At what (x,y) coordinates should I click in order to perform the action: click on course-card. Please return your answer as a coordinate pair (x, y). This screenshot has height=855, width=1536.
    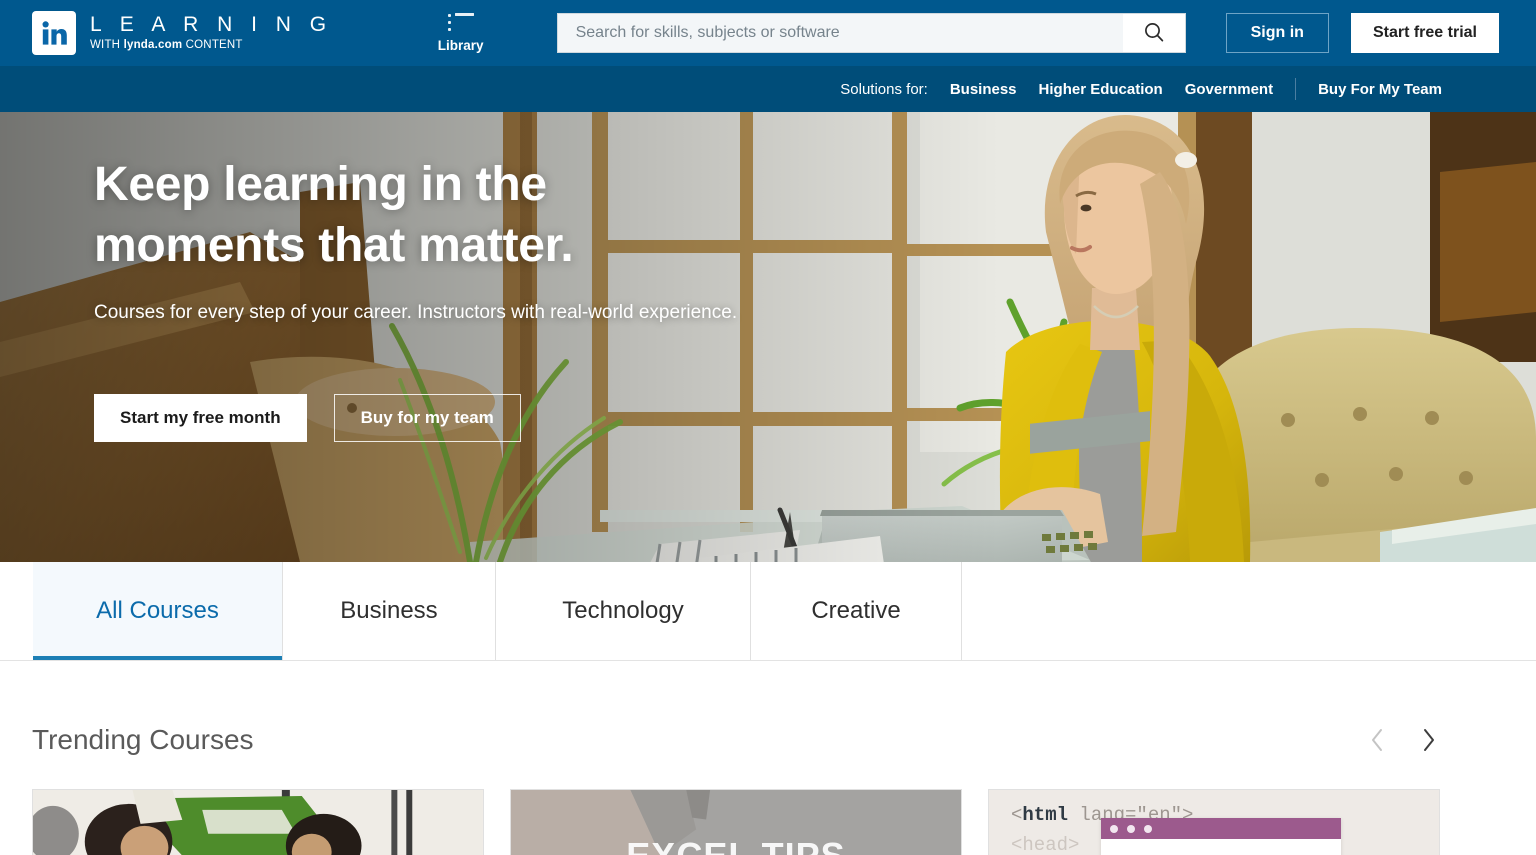
    Looking at the image, I should click on (258, 822).